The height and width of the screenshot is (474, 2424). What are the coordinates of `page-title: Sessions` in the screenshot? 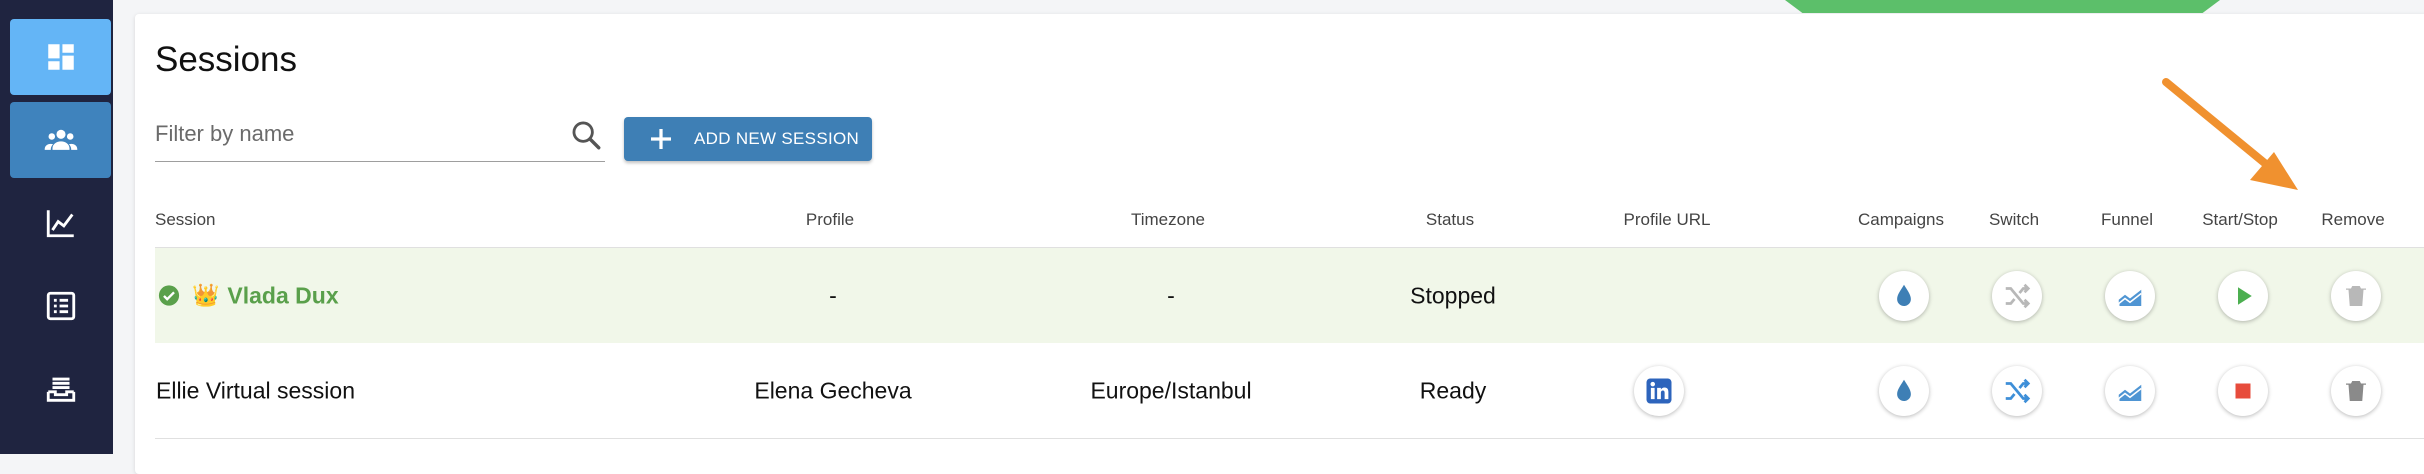 It's located at (226, 59).